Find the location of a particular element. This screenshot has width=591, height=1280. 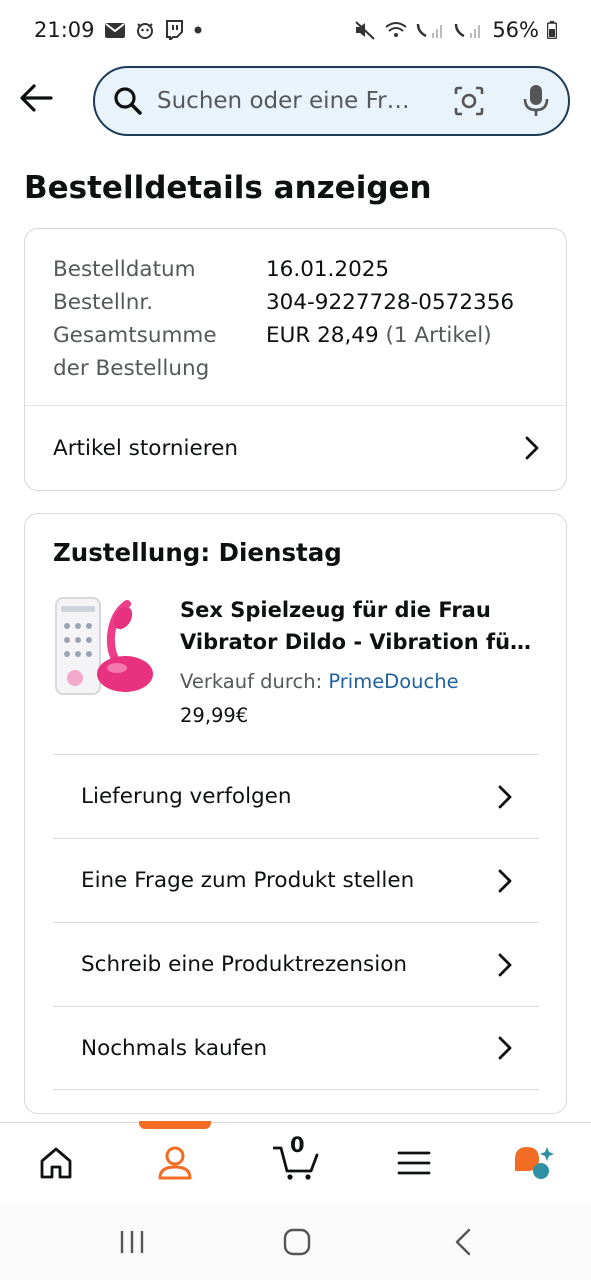

home-icon is located at coordinates (56, 1163).